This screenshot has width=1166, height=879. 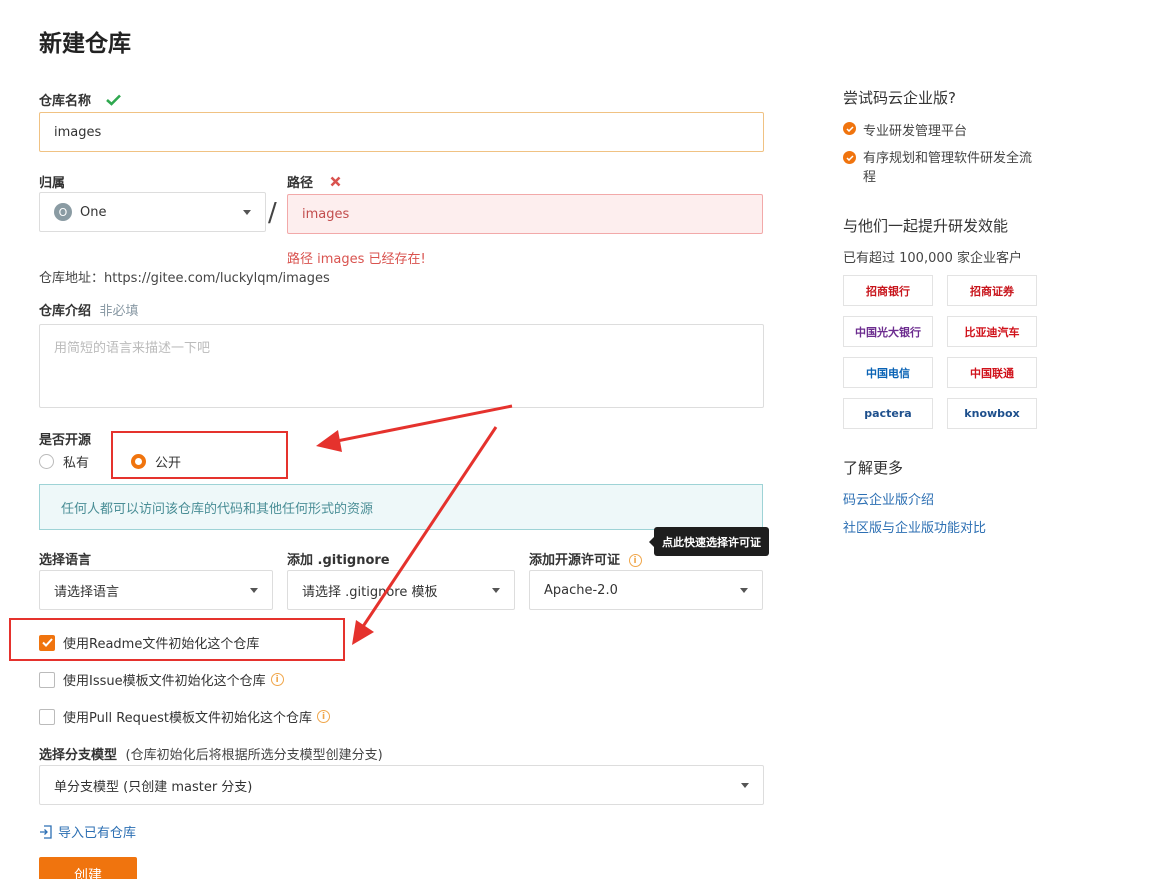 I want to click on feature-item: 专业研发管理平台, so click(x=905, y=129).